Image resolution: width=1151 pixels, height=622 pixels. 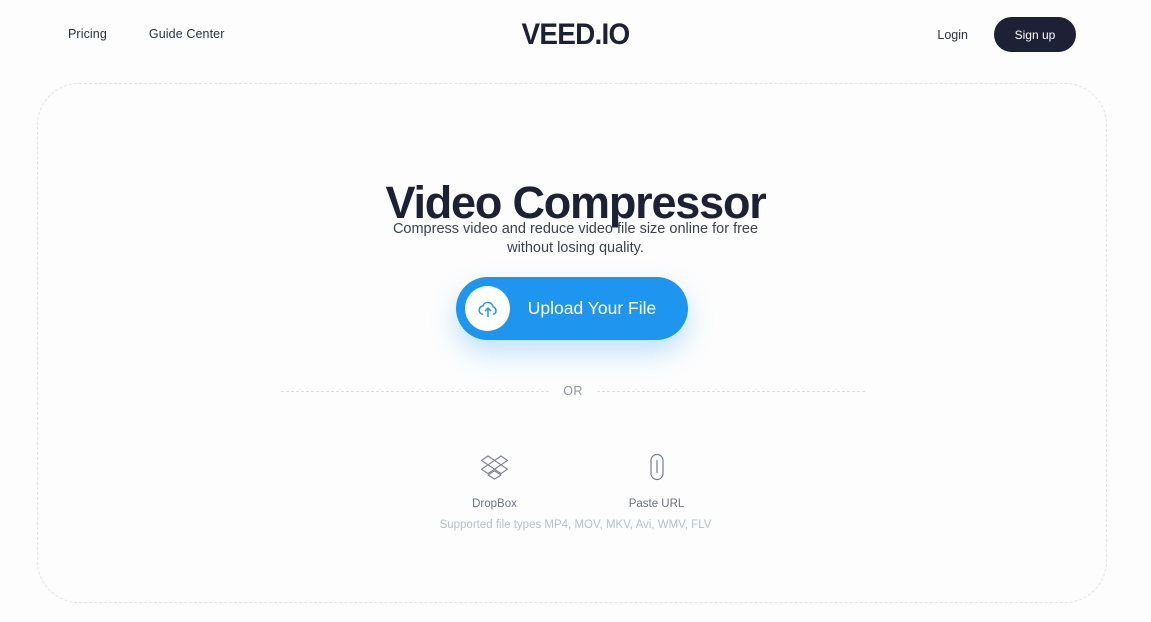 I want to click on divider-line-left, so click(x=415, y=391).